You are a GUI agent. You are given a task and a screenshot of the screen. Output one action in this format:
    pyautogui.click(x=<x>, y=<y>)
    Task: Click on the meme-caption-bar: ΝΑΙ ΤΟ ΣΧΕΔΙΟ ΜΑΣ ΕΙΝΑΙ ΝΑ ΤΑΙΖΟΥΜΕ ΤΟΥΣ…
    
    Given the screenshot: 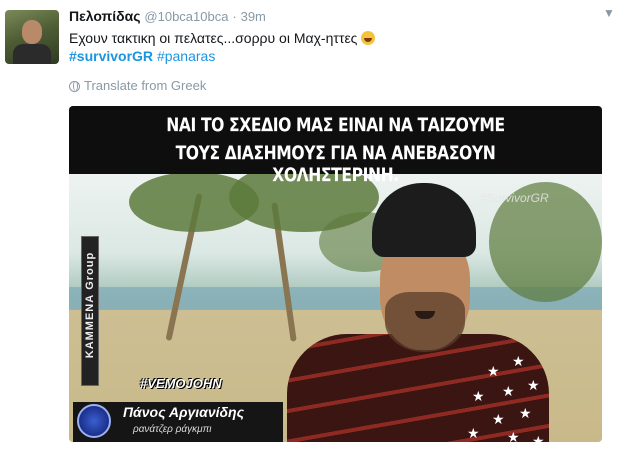 What is the action you would take?
    pyautogui.click(x=335, y=146)
    